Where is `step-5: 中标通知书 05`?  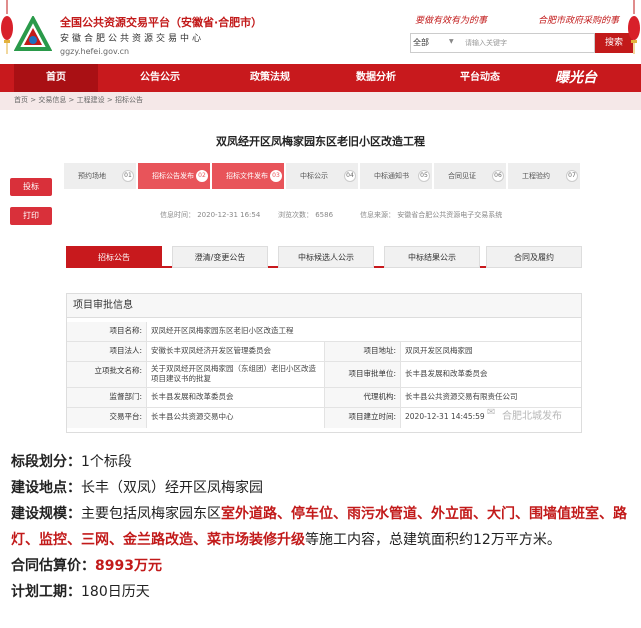 step-5: 中标通知书 05 is located at coordinates (396, 176).